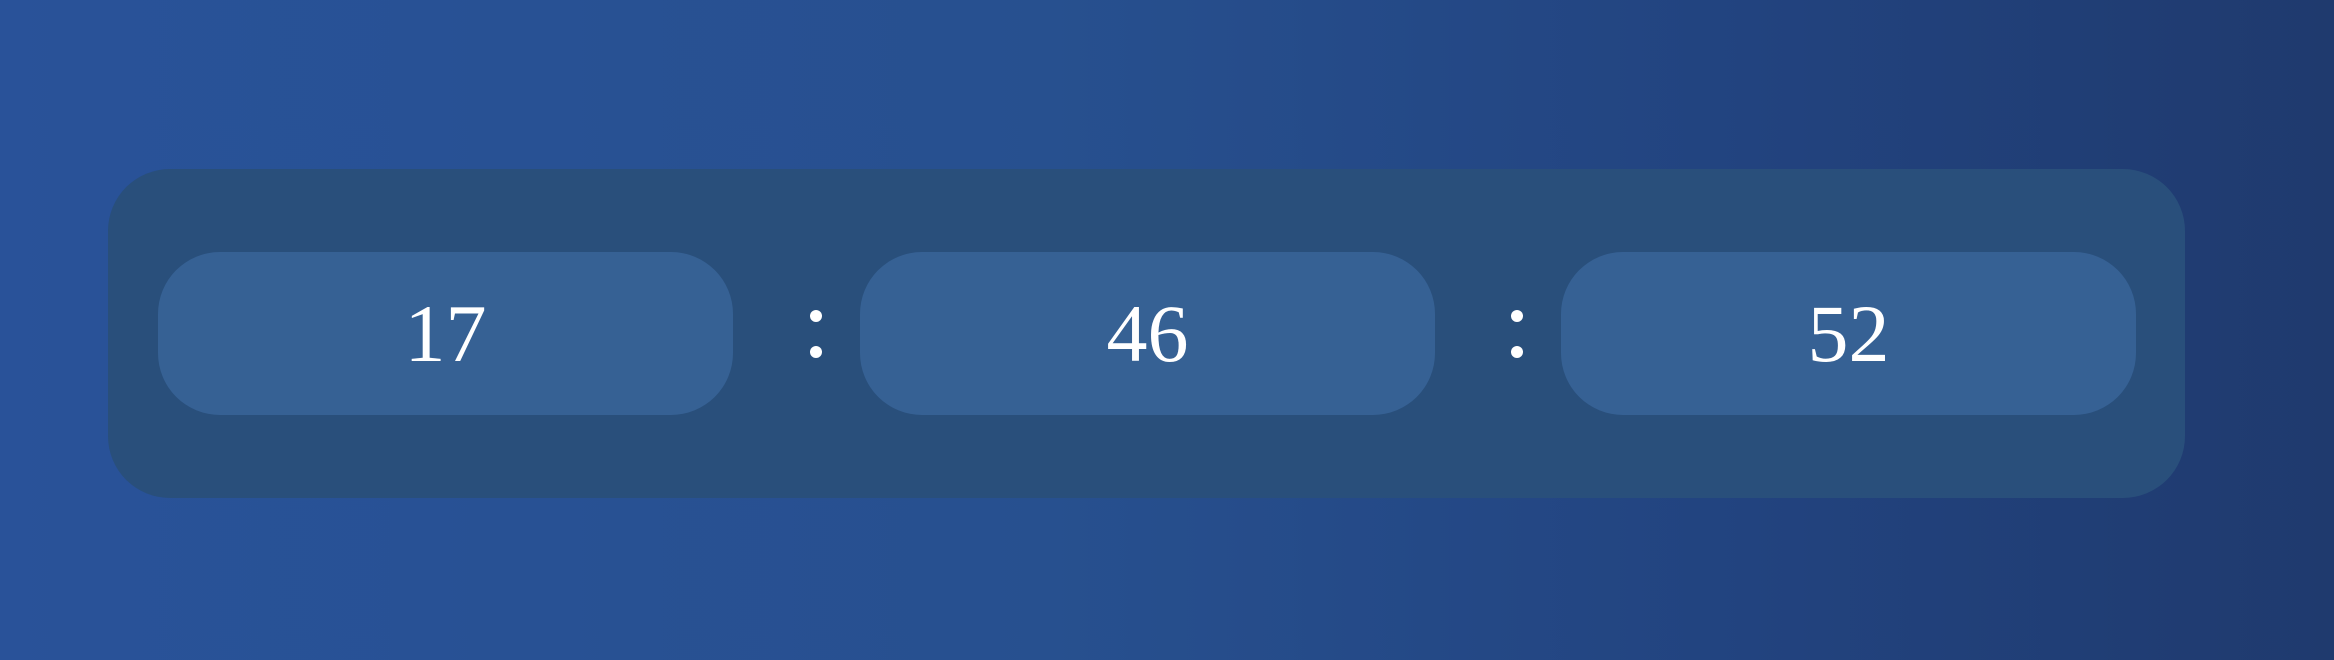 The image size is (2334, 660). I want to click on seconds-display: 52, so click(1848, 333).